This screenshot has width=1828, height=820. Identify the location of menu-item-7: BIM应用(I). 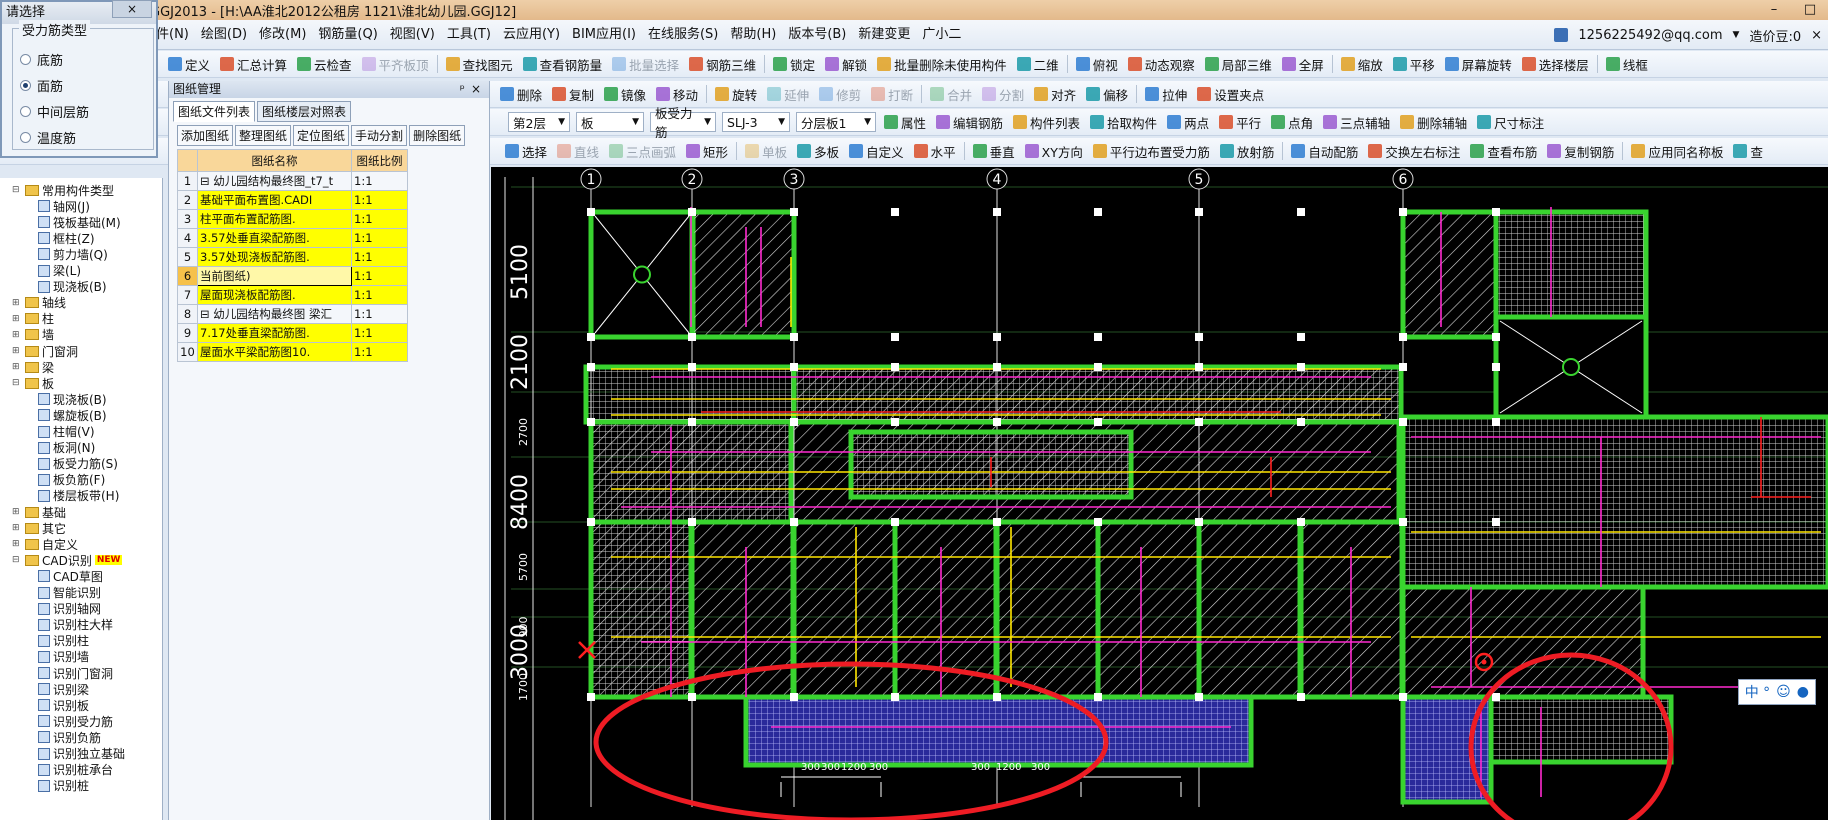
(604, 35).